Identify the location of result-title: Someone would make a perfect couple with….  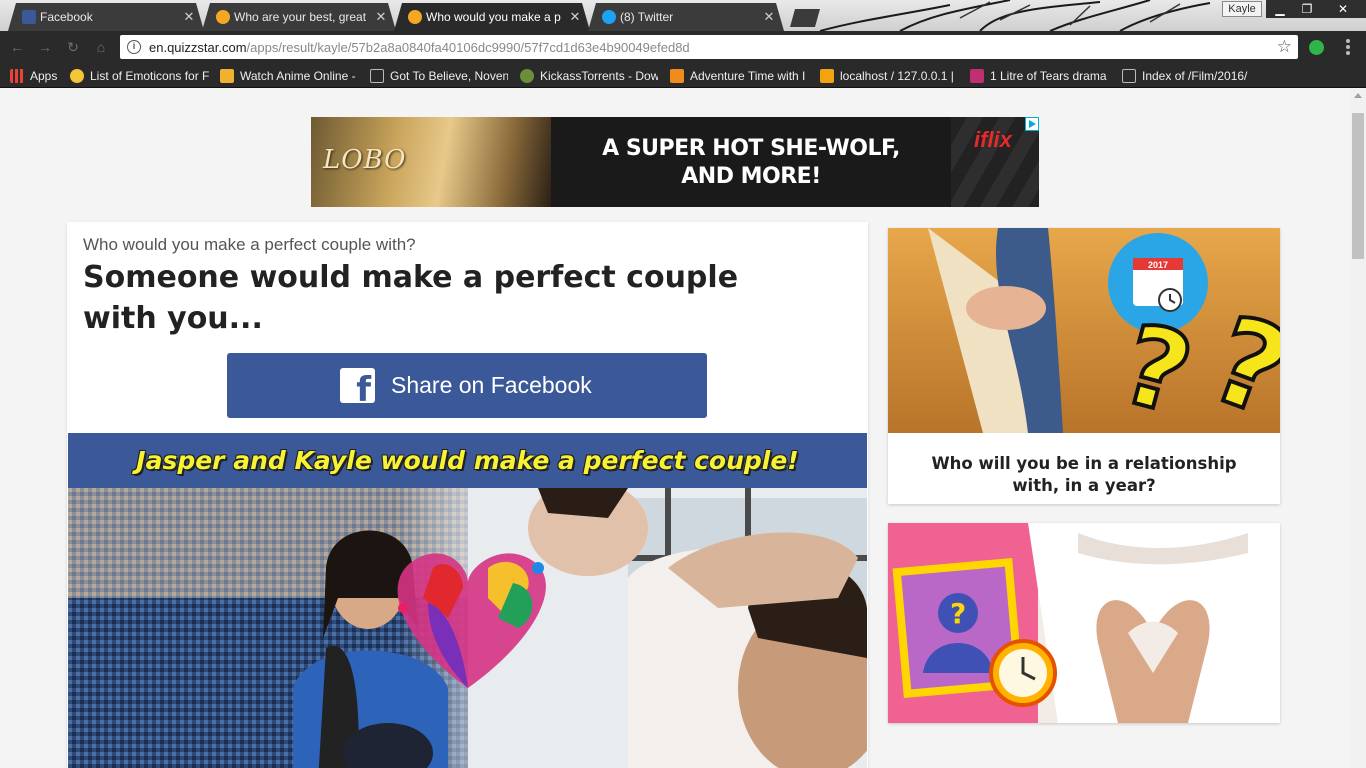
(411, 298).